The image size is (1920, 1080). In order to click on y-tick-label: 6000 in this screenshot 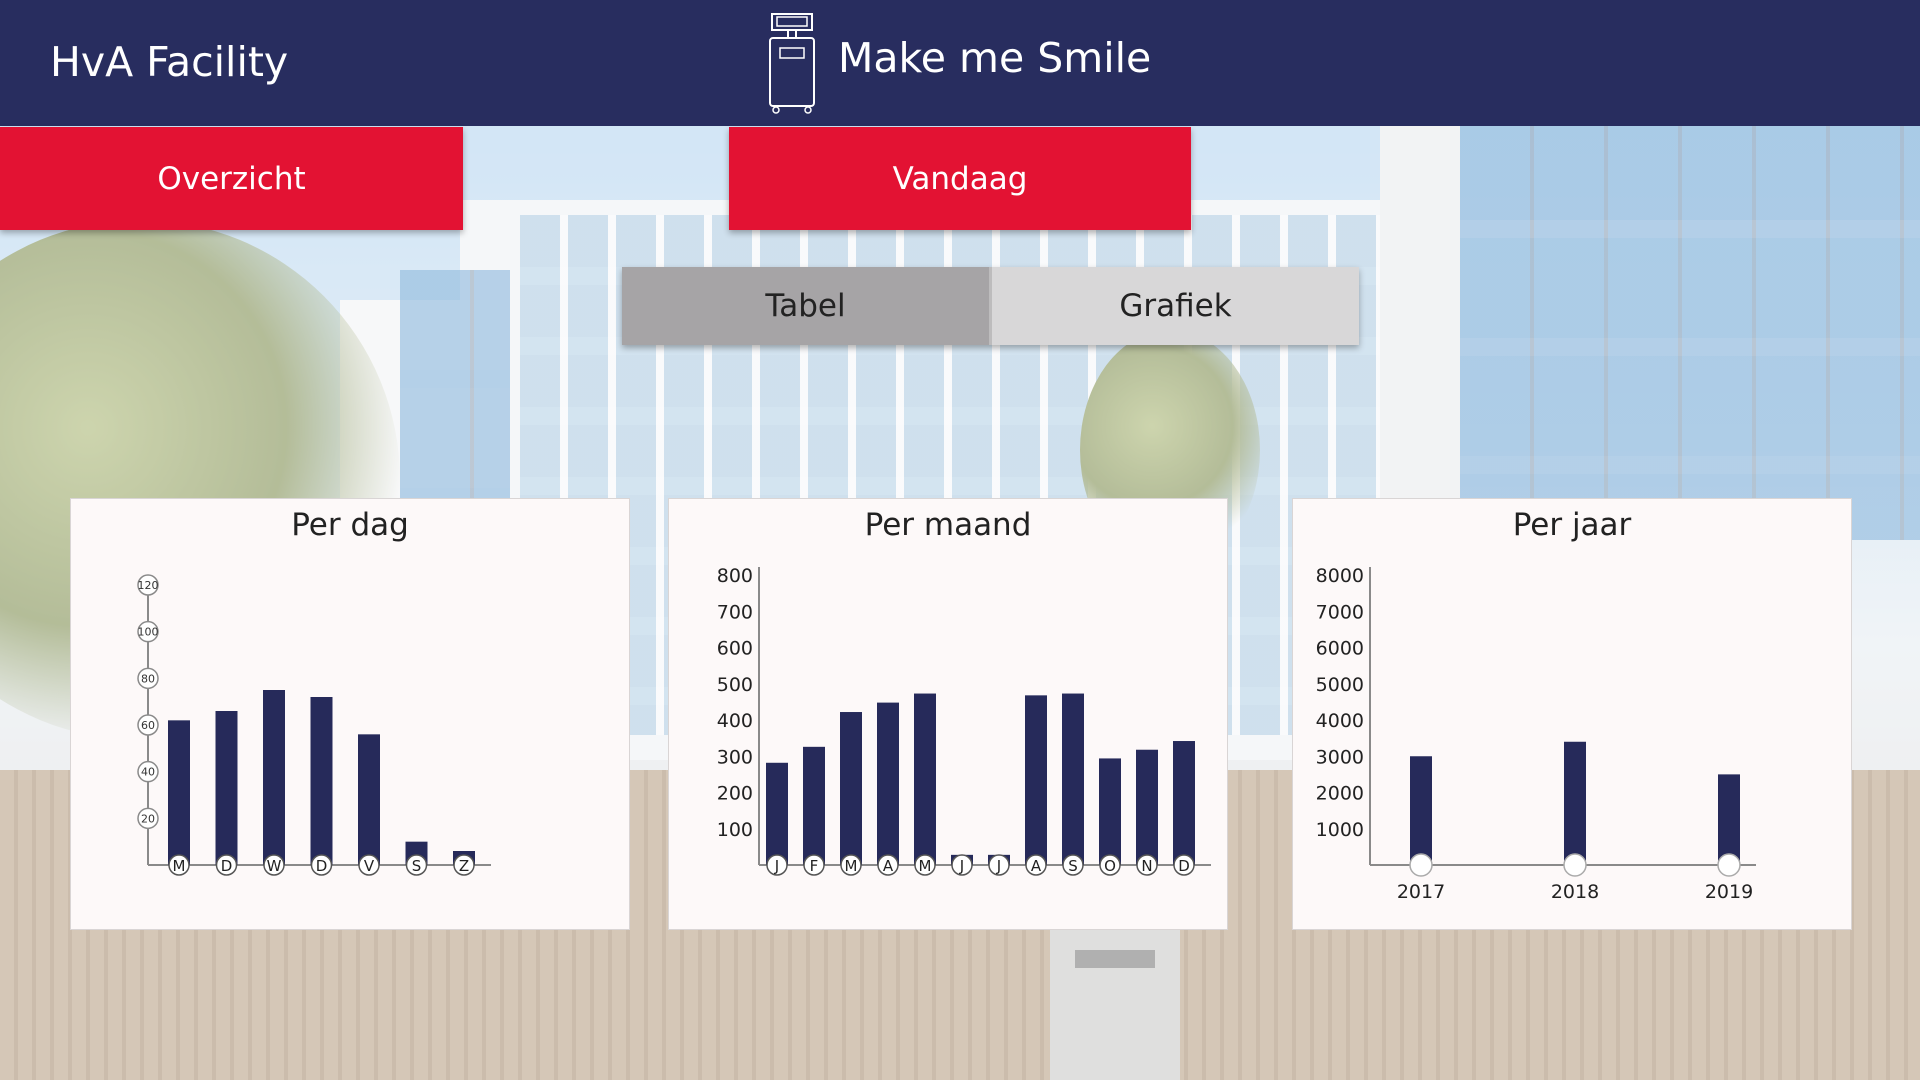, I will do `click(1340, 649)`.